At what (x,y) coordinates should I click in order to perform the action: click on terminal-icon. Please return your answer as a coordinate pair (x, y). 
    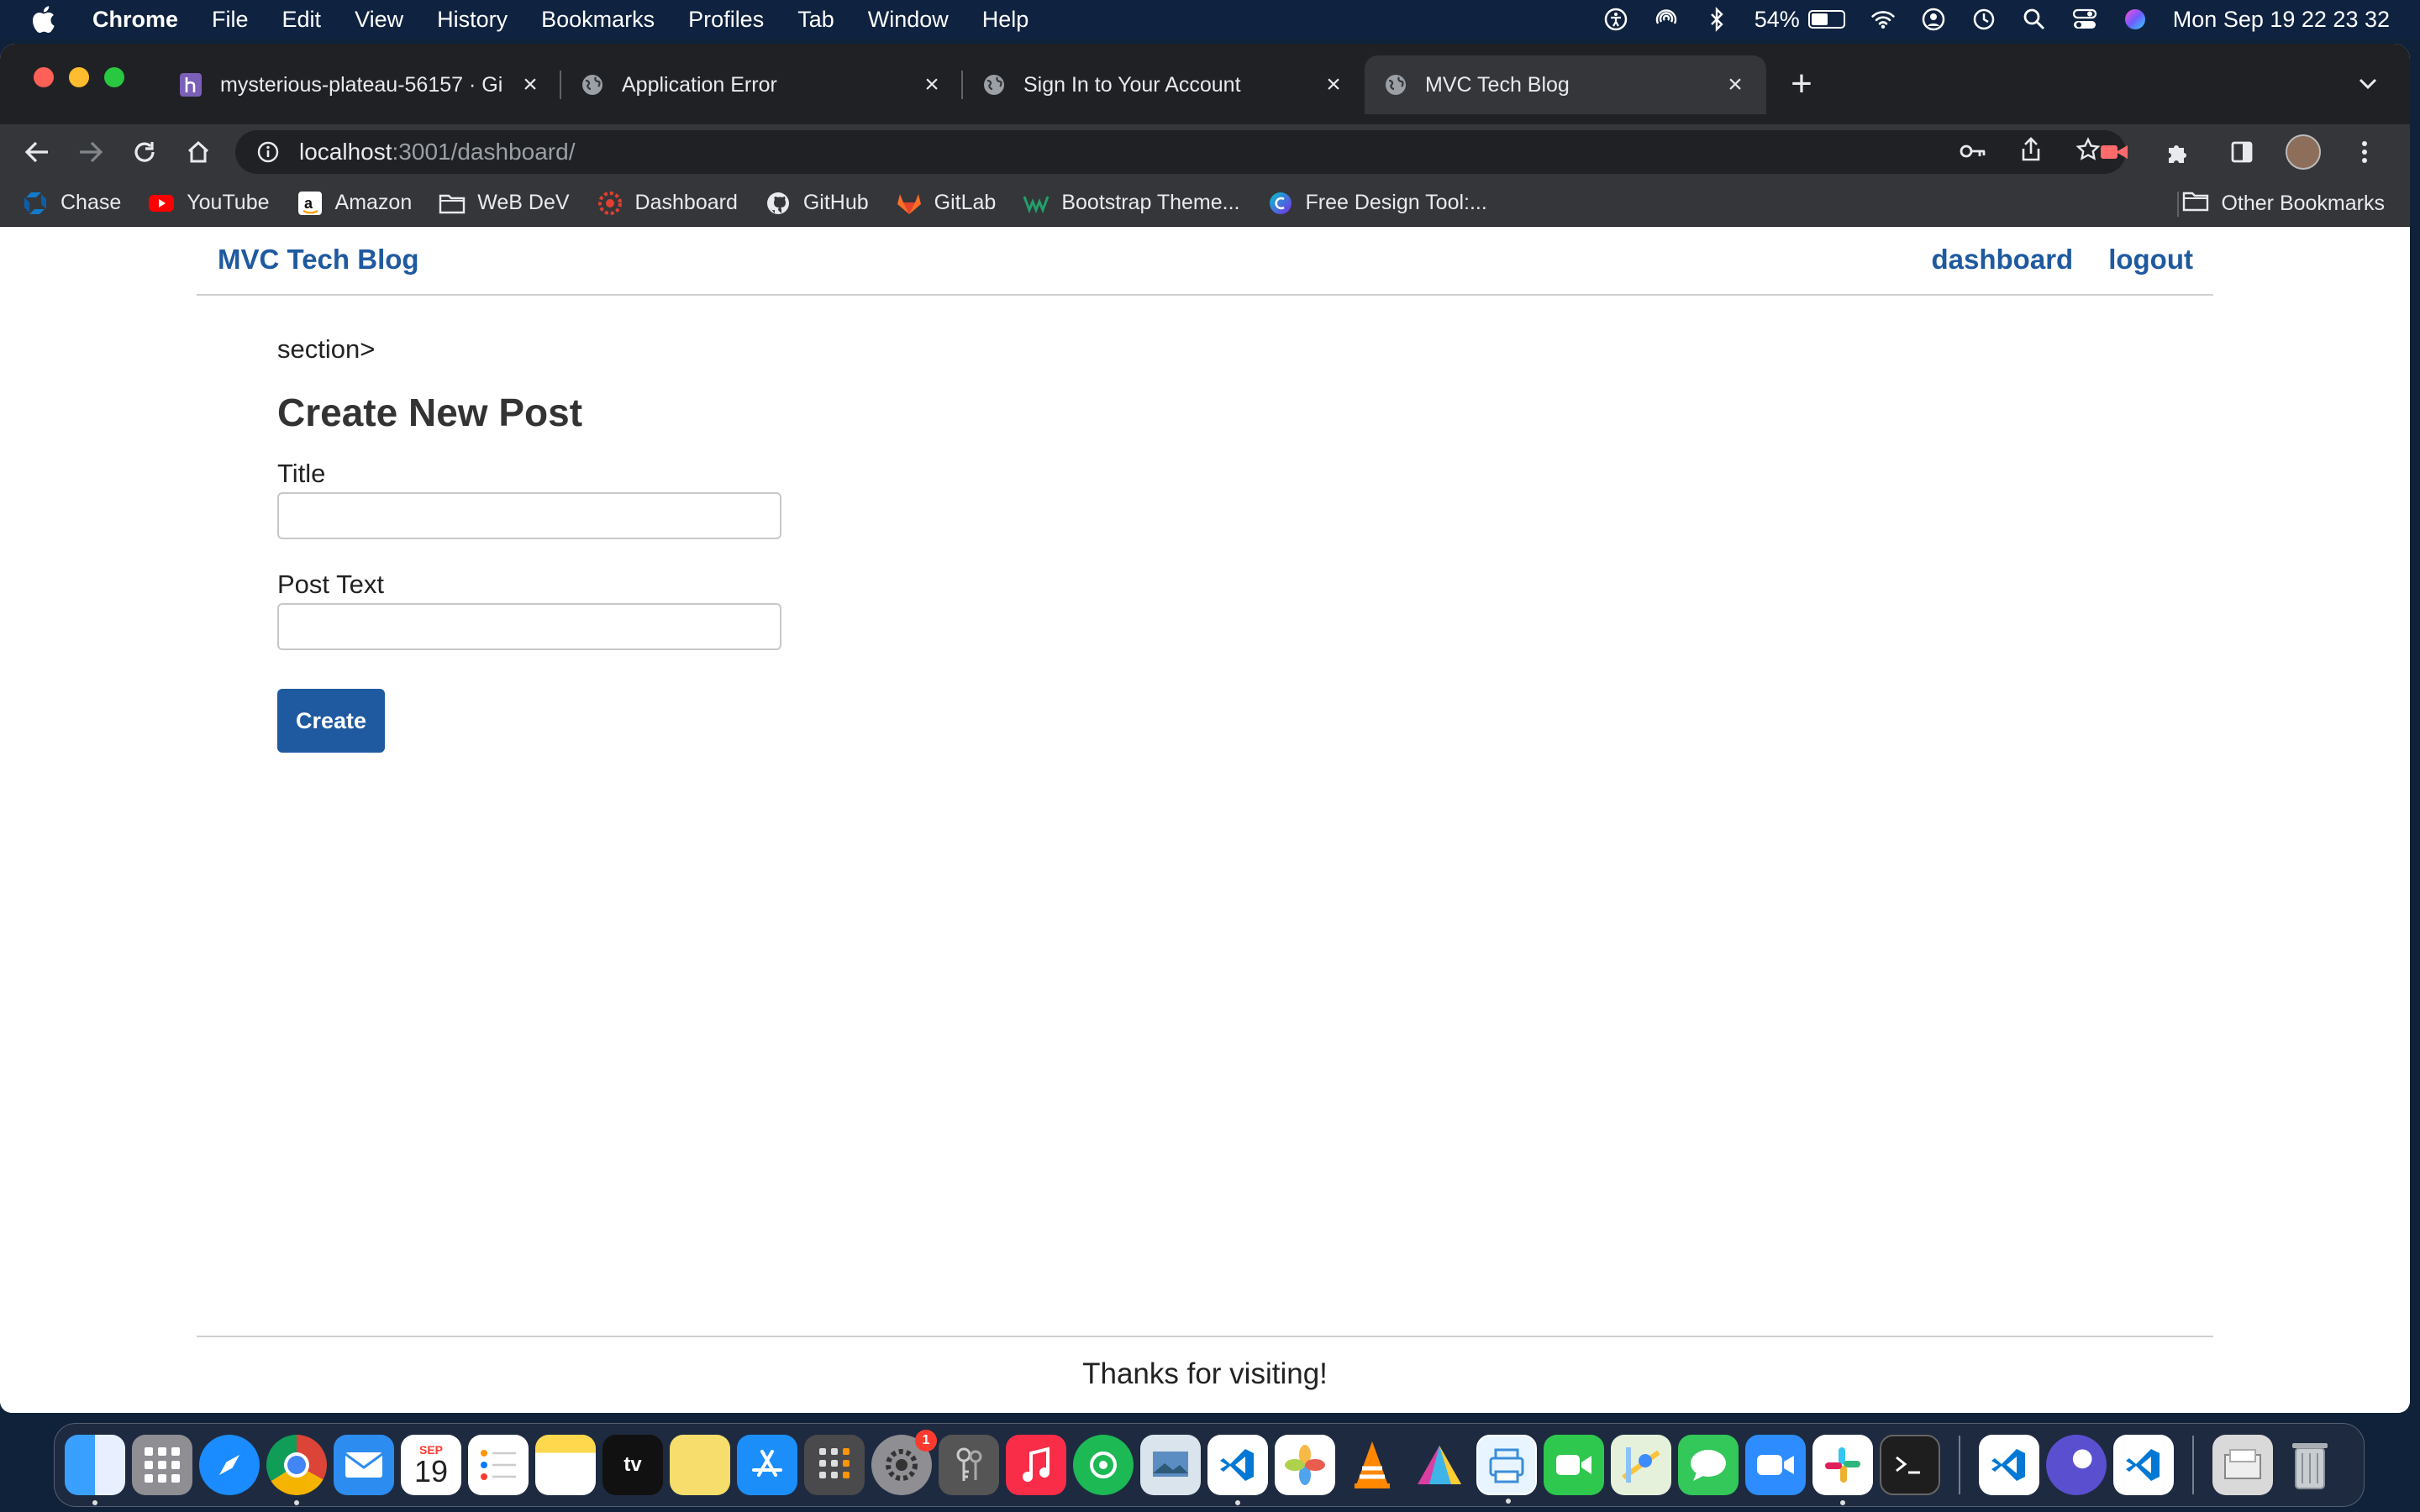
    Looking at the image, I should click on (1910, 1465).